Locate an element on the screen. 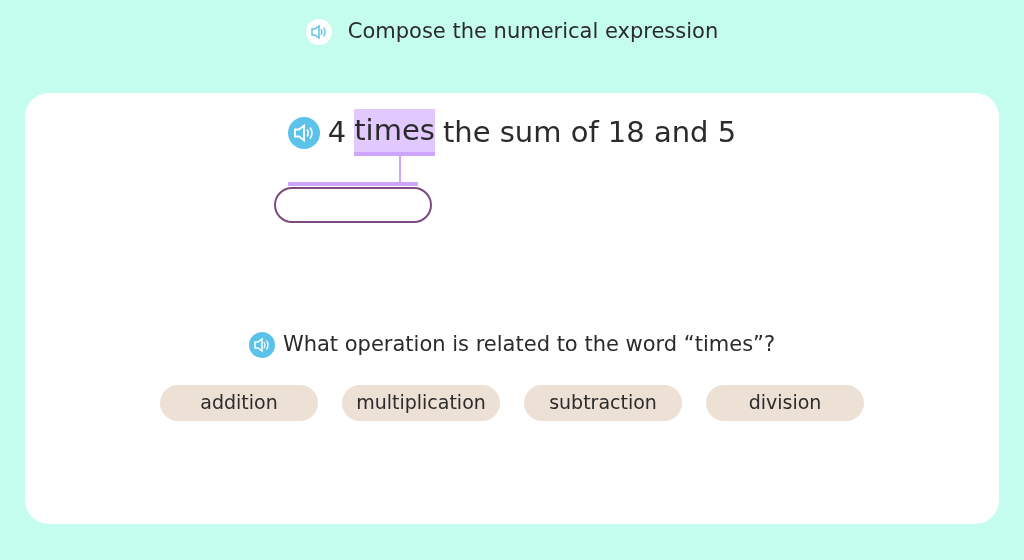 Image resolution: width=1024 pixels, height=560 pixels. question-text: What operation is related to the word “times”? is located at coordinates (529, 344).